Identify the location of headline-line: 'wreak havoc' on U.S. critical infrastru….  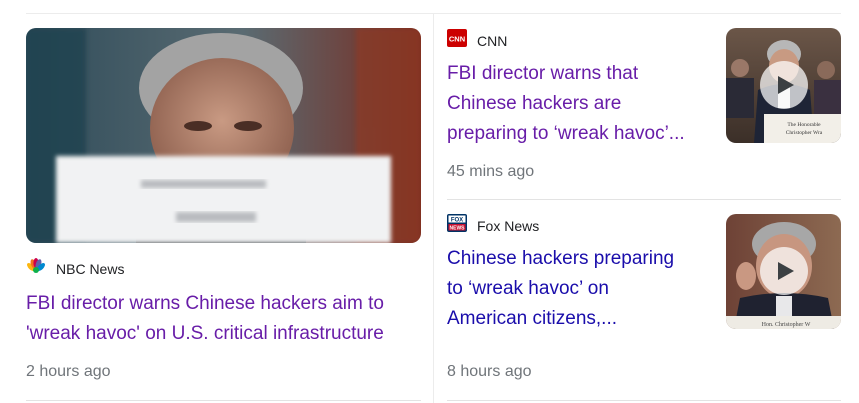
(205, 333).